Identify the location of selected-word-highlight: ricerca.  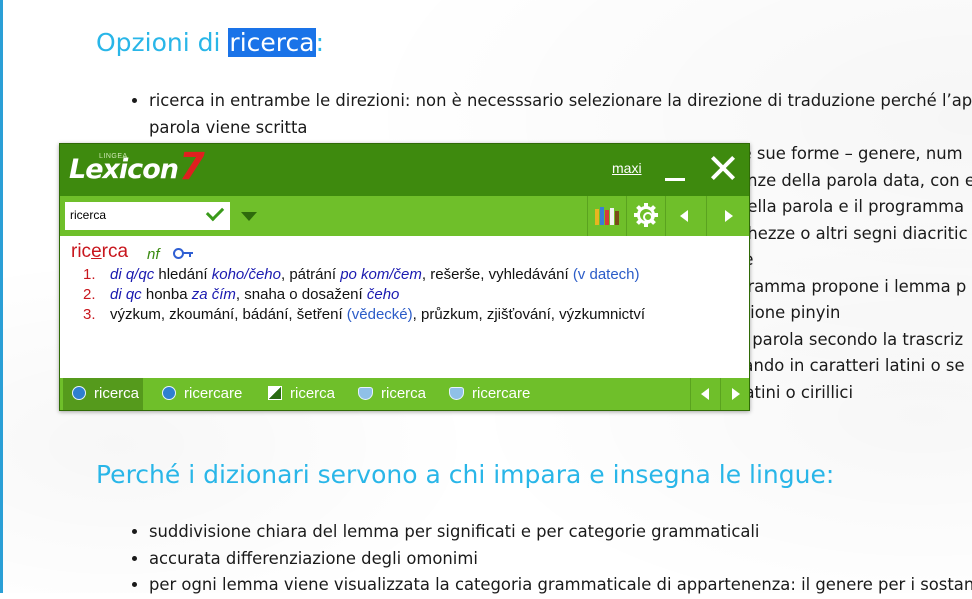
(272, 42).